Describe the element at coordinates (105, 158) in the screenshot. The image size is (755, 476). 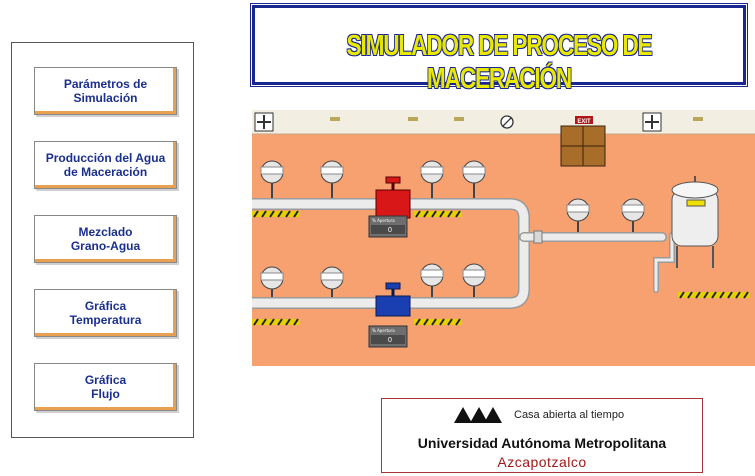
I see `button-label-line1: Producción del Agua` at that location.